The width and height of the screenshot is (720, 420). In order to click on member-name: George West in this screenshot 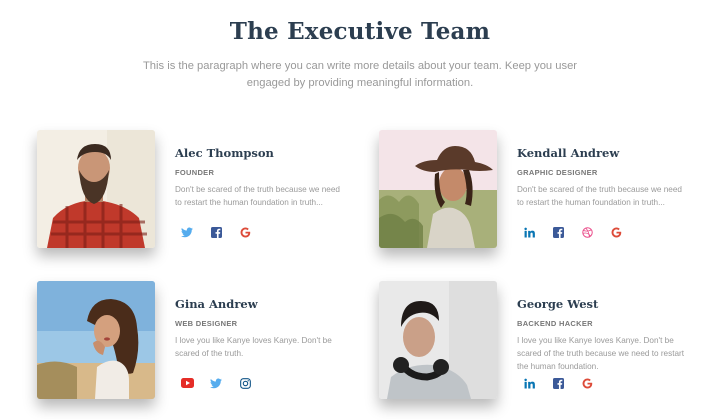, I will do `click(558, 304)`.